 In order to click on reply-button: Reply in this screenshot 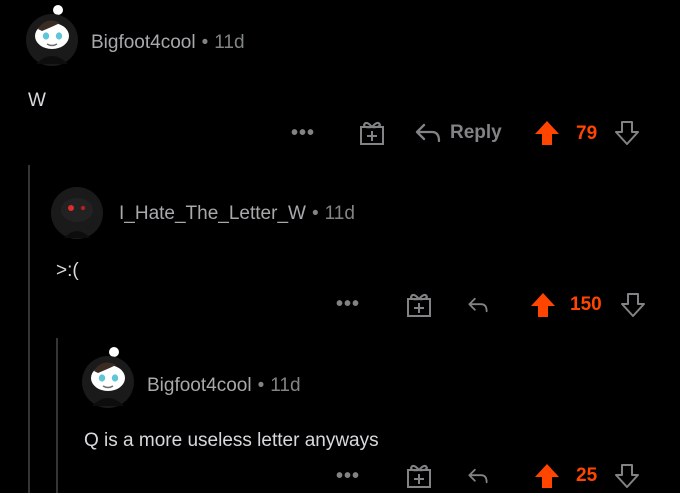, I will do `click(458, 133)`.